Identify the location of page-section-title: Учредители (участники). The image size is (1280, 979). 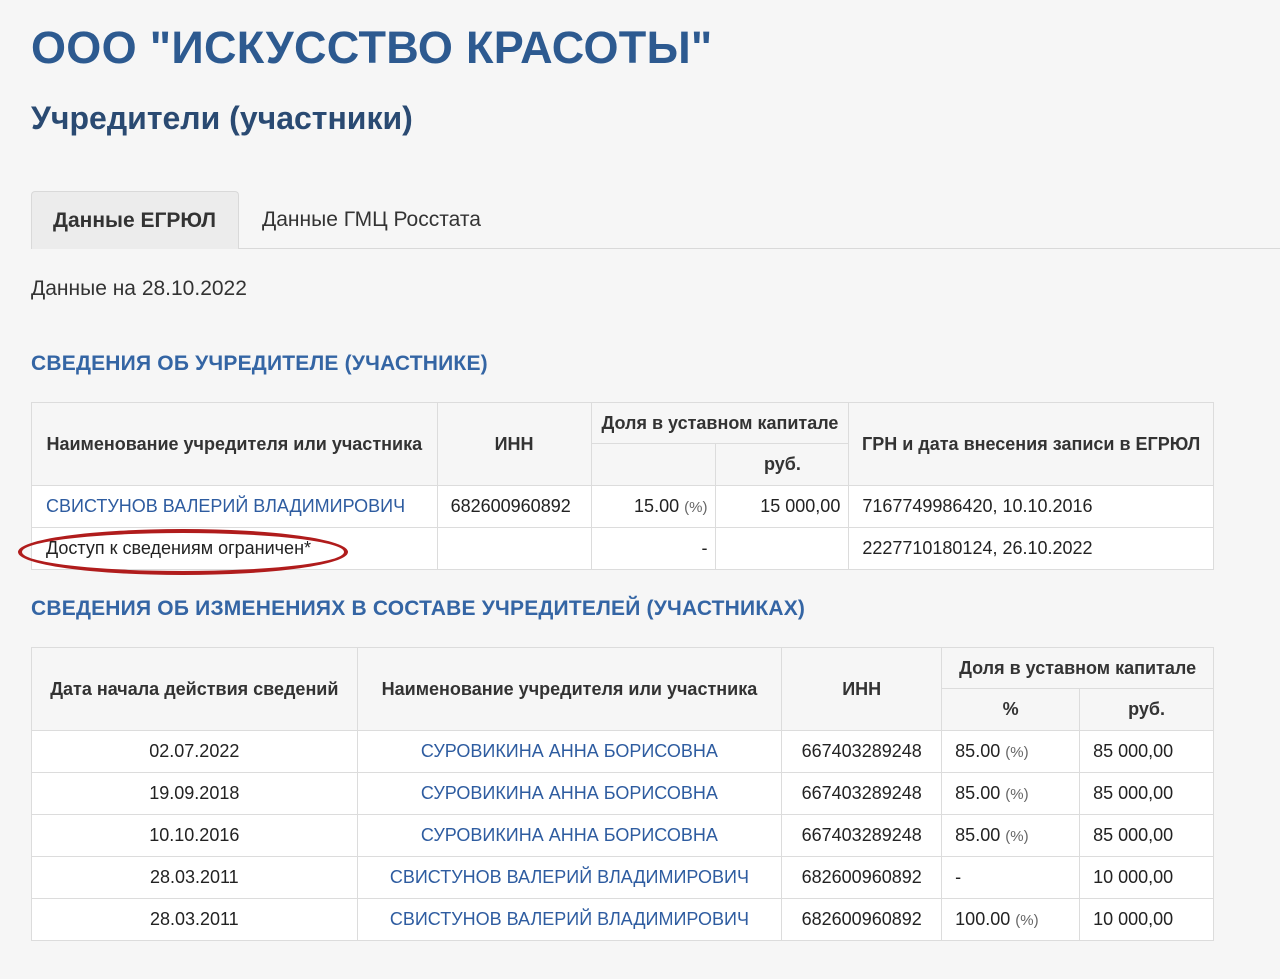
(222, 118).